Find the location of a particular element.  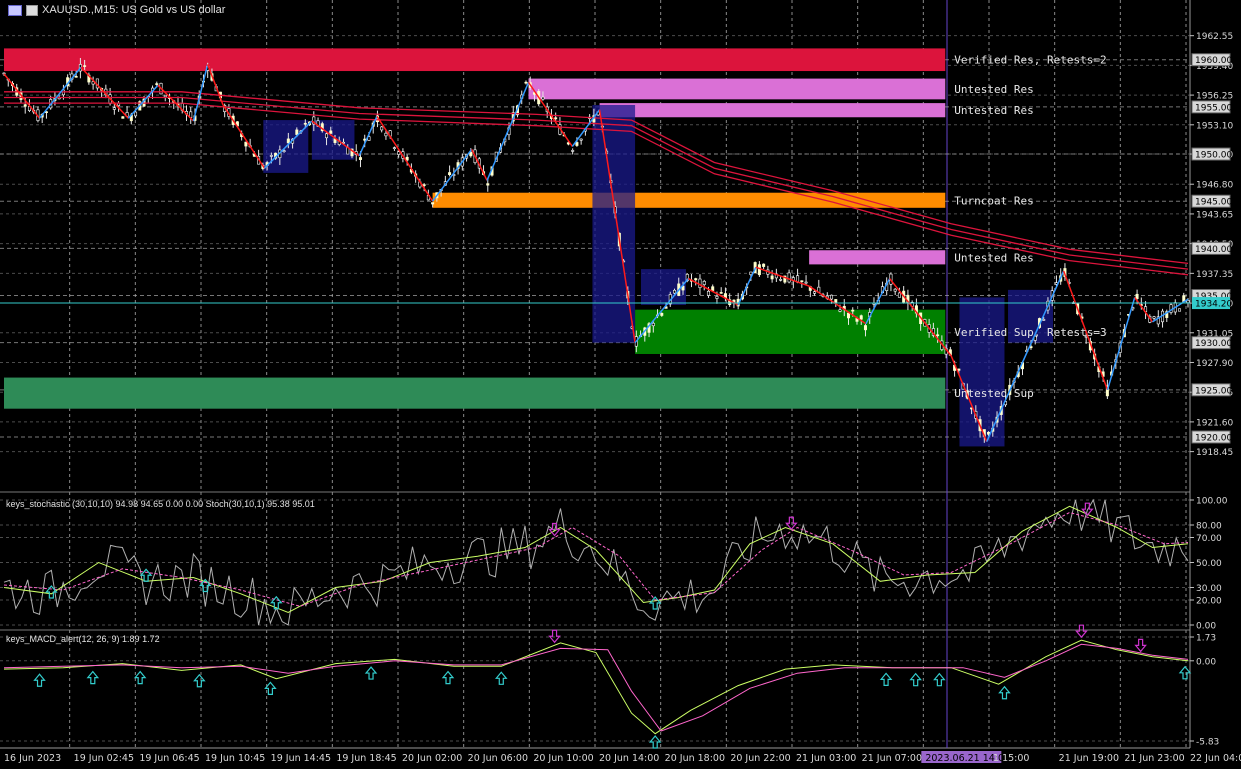

time-tick-label: 21 Jun 03:00 is located at coordinates (826, 758).